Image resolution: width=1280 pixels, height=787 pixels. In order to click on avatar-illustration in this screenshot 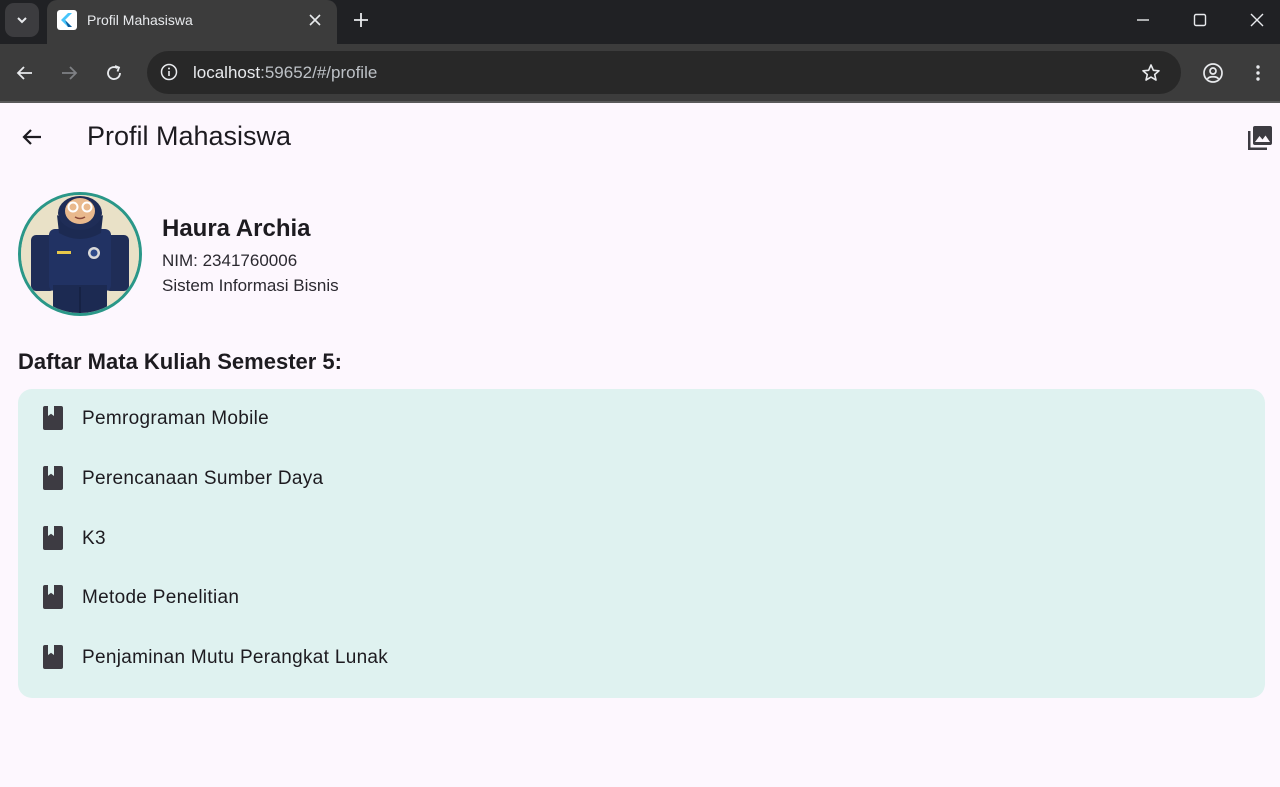, I will do `click(80, 254)`.